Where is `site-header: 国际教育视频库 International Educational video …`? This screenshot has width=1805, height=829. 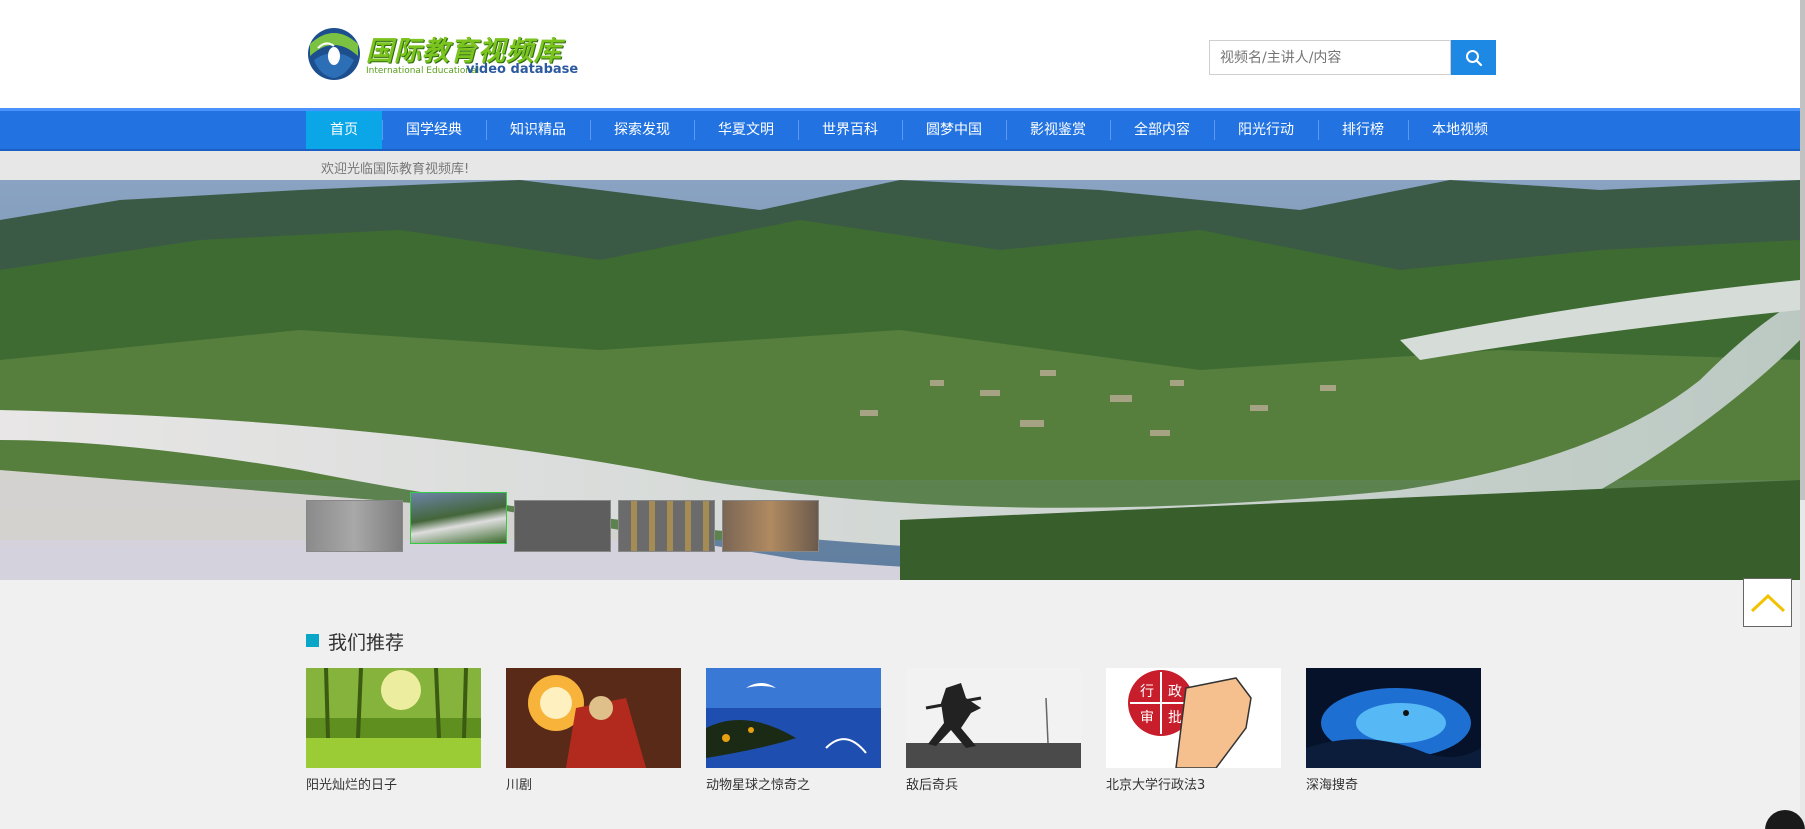
site-header: 国际教育视频库 International Educational video … is located at coordinates (900, 54).